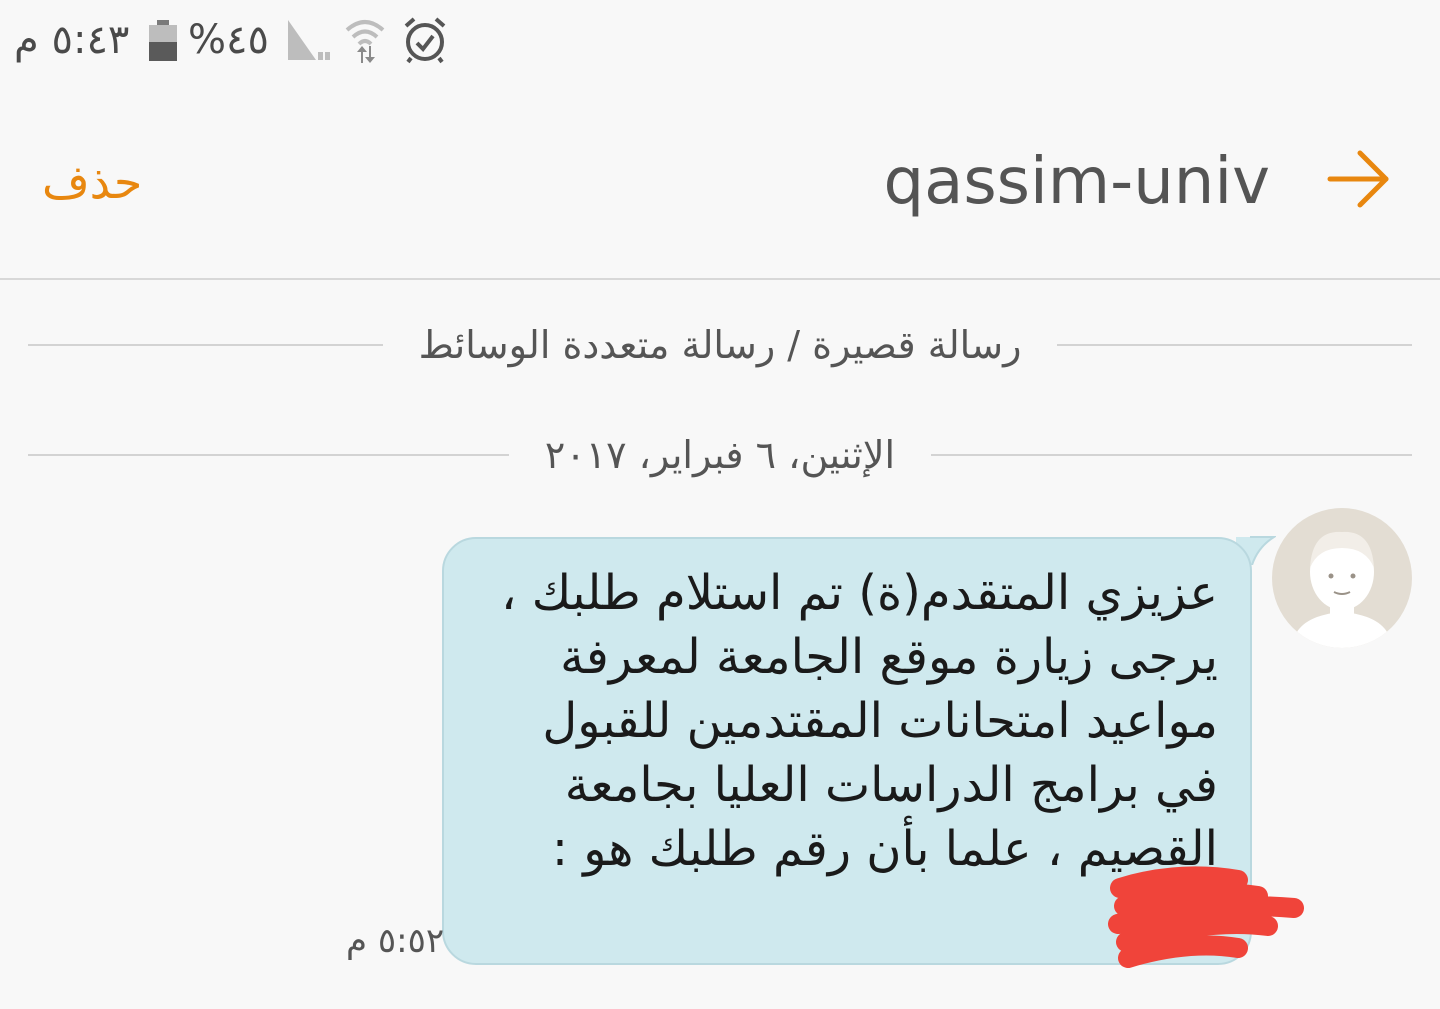  Describe the element at coordinates (1076, 182) in the screenshot. I see `contact-title: qassim-univ` at that location.